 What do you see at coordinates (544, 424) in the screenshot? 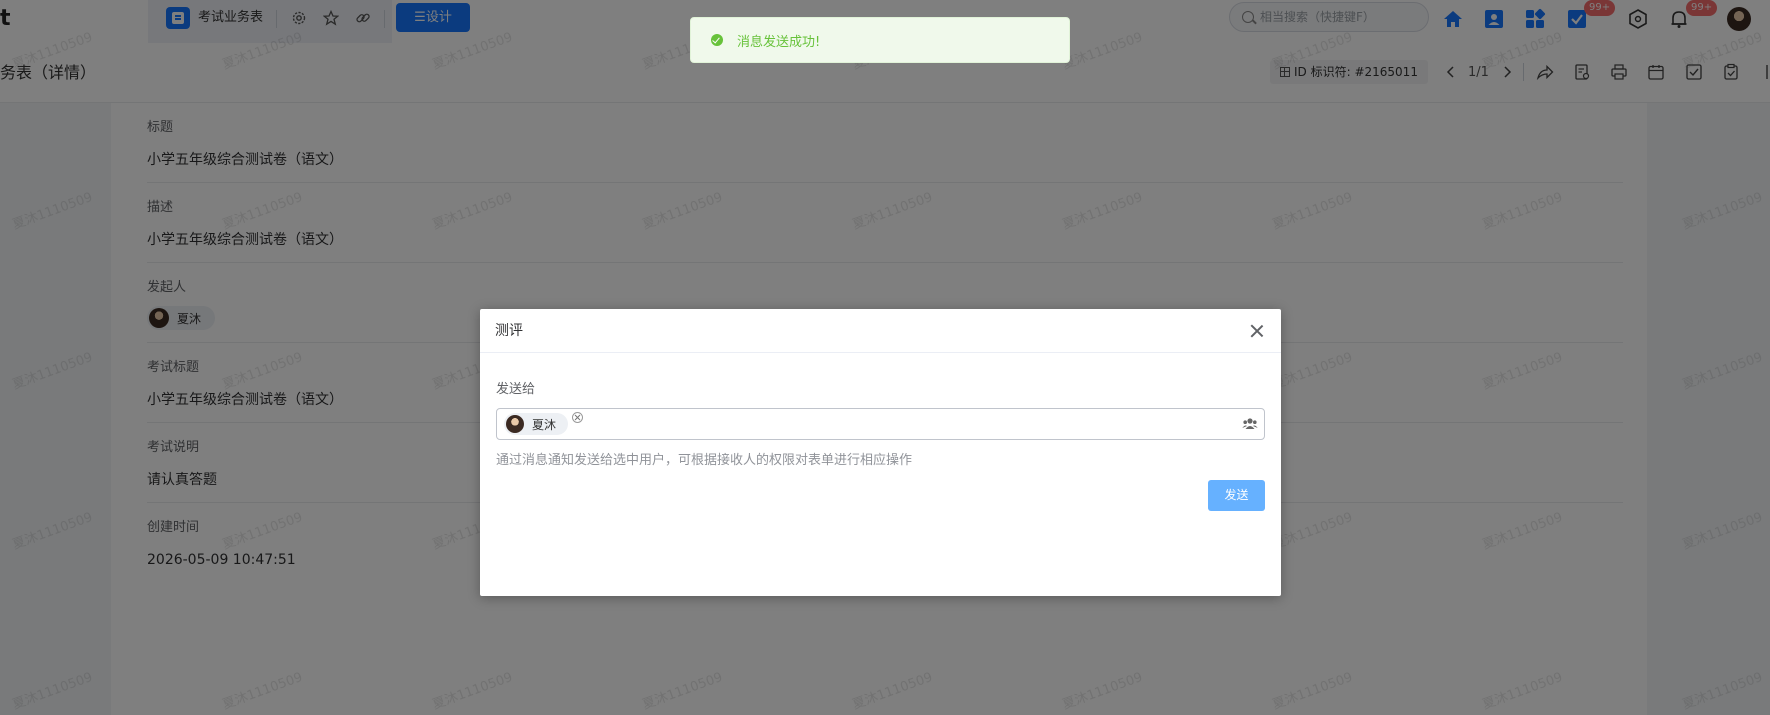
I see `recipient-name: 夏沐` at bounding box center [544, 424].